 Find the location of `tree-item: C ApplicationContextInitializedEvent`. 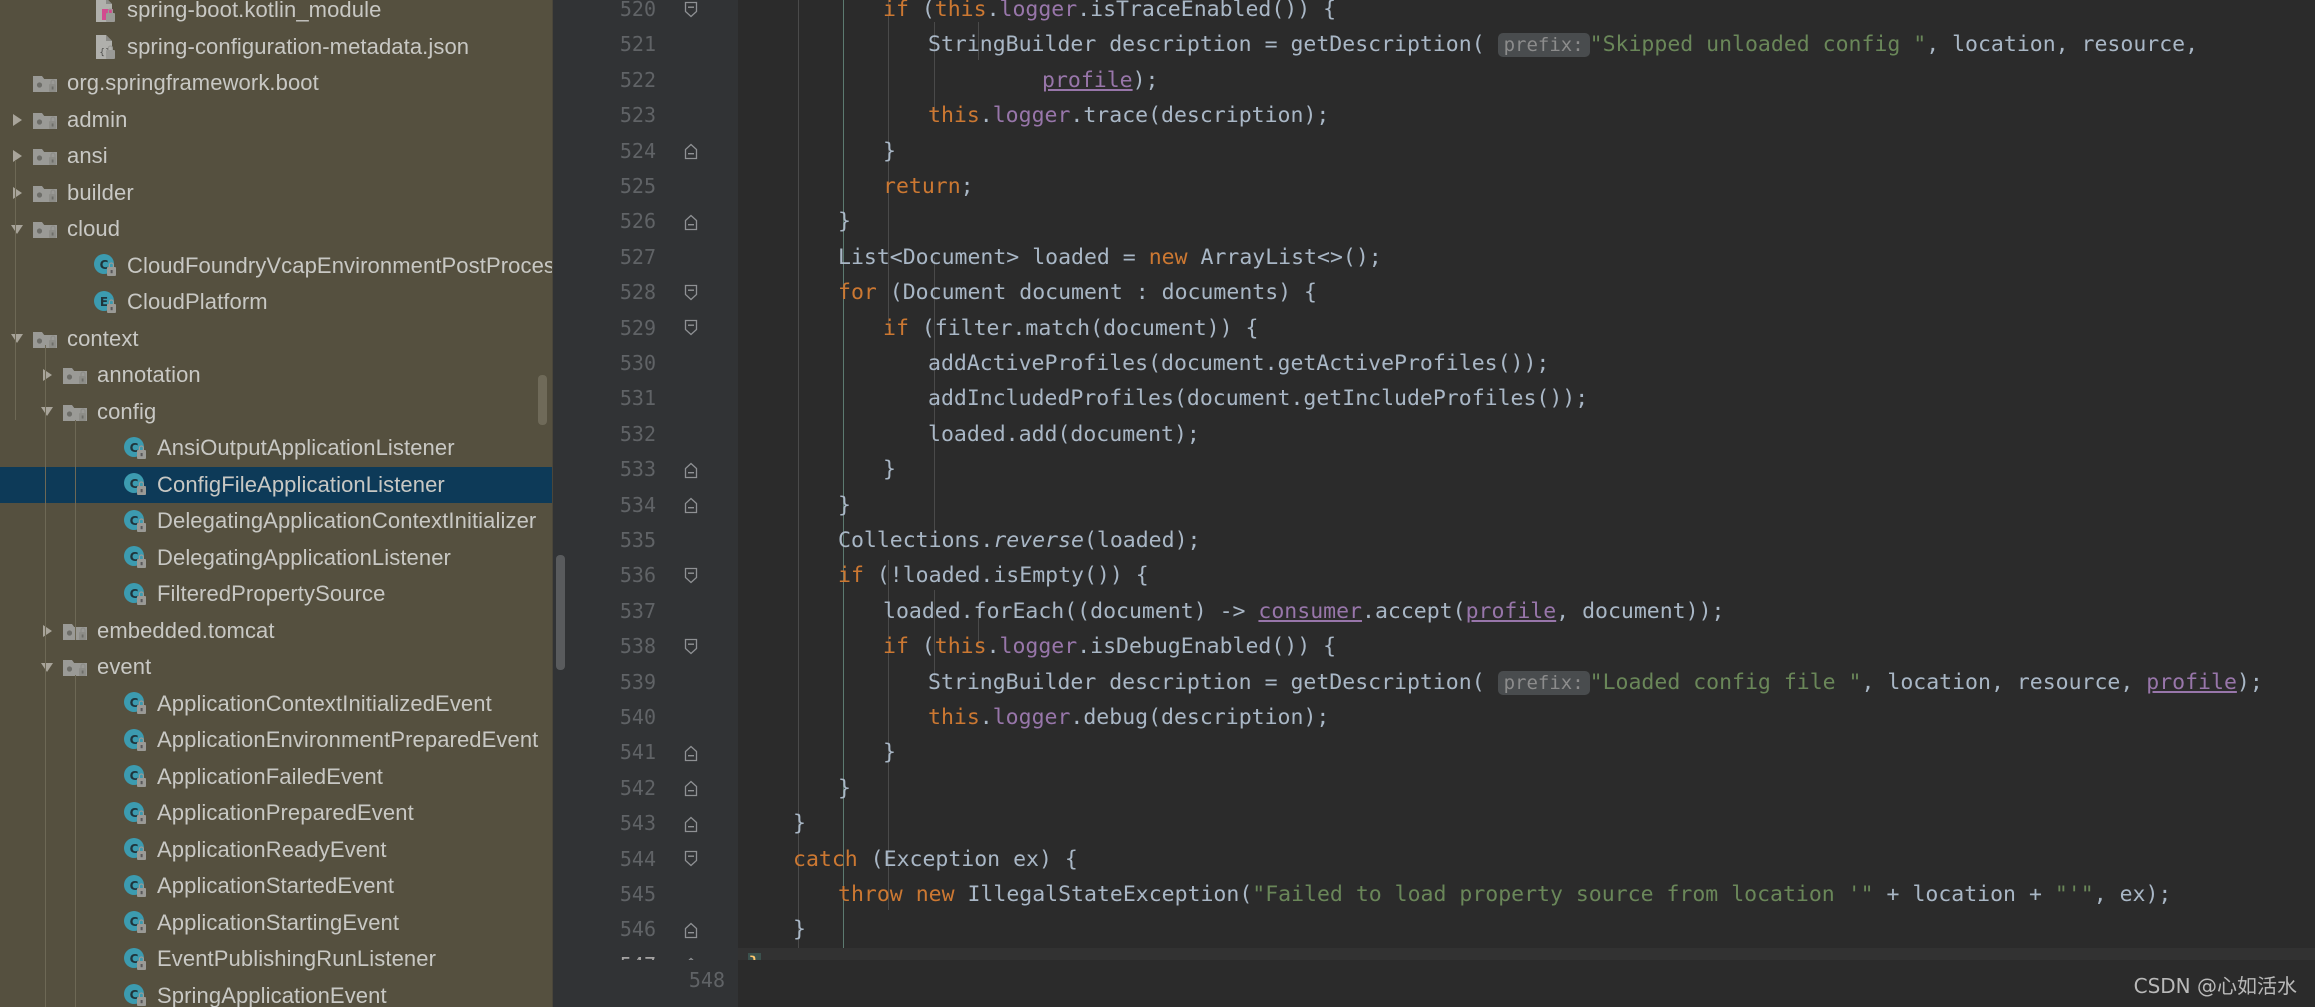

tree-item: C ApplicationContextInitializedEvent is located at coordinates (276, 704).